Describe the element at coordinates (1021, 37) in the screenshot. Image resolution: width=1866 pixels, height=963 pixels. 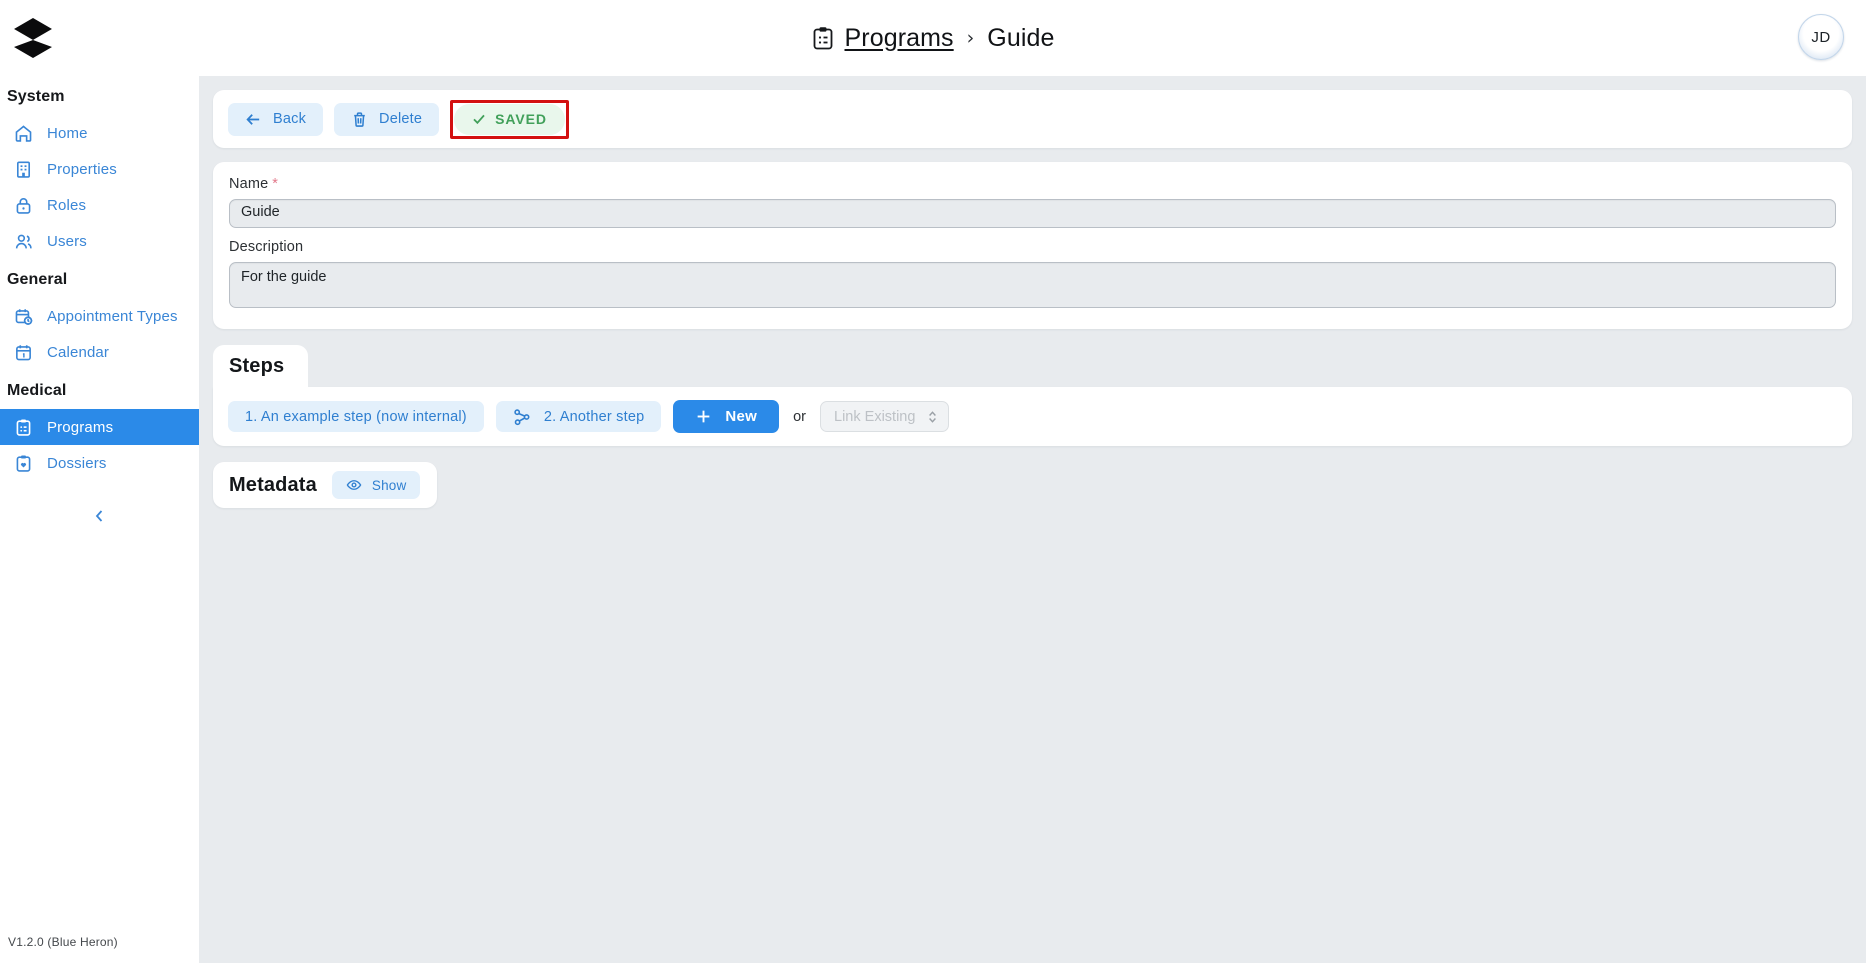
I see `breadcrumb-current-guide: Guide` at that location.